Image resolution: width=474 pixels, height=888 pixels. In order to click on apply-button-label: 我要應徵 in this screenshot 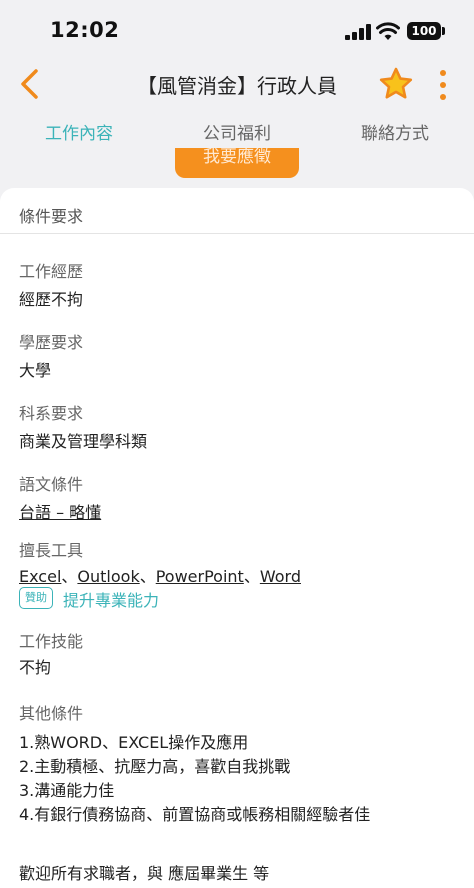, I will do `click(237, 157)`.